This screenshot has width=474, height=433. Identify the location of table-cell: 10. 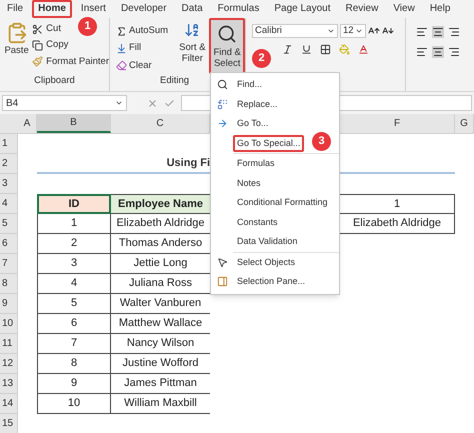
(74, 404).